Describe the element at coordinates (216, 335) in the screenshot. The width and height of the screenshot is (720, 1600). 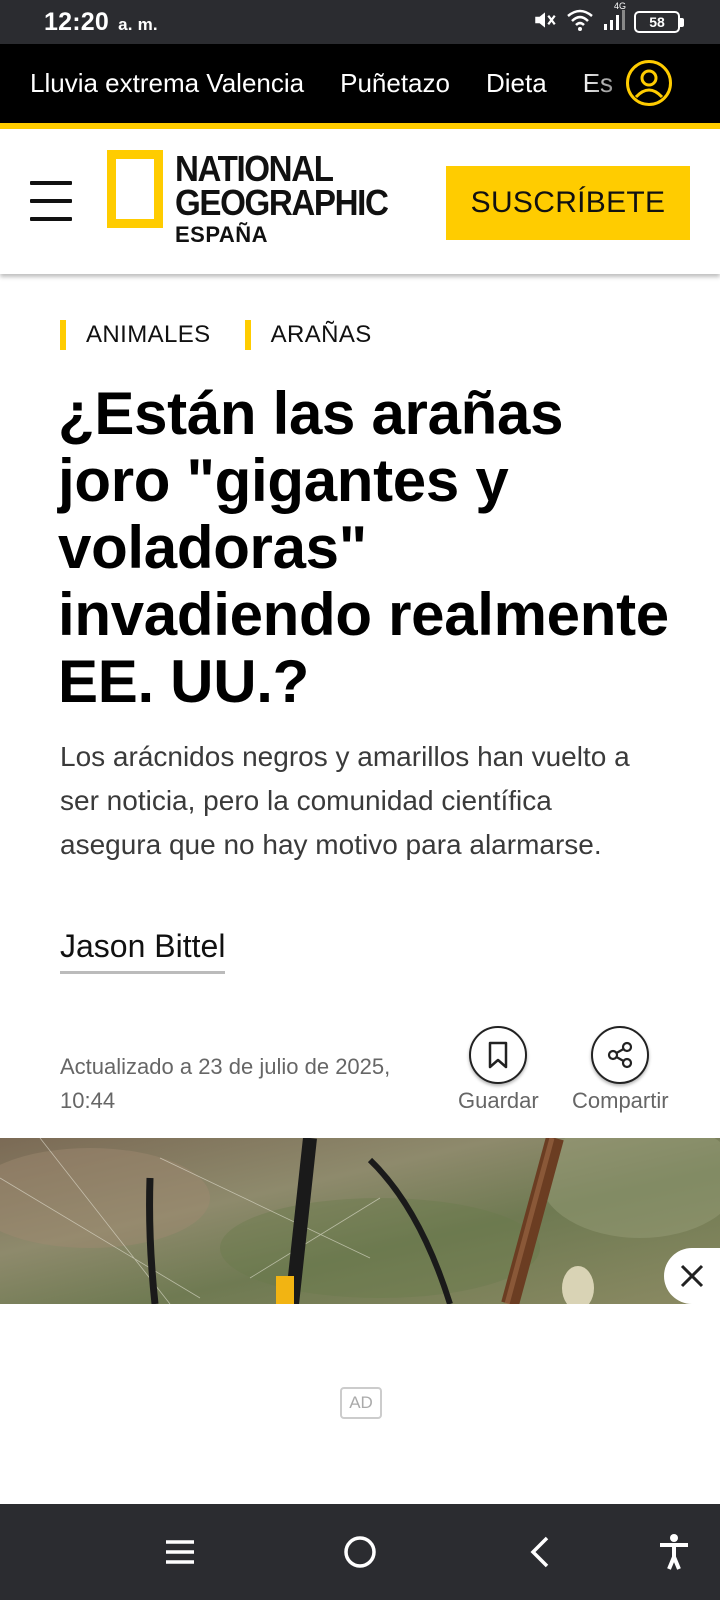
I see `article-categories: ANIMALES ARAÑAS` at that location.